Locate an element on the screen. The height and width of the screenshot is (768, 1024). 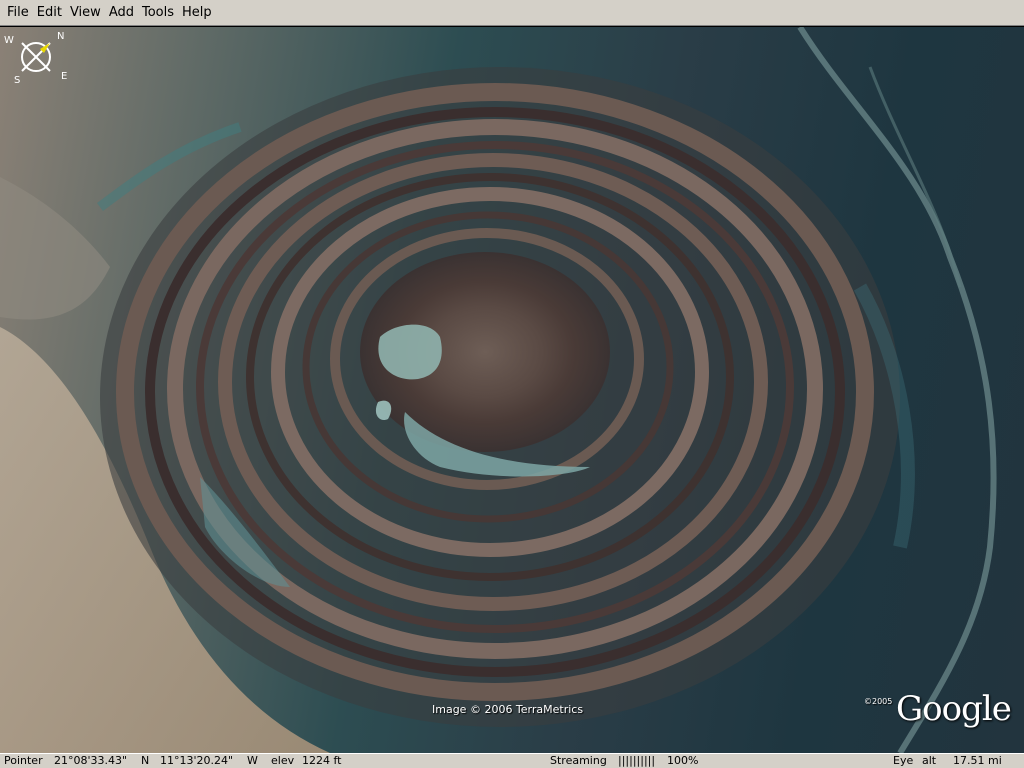
elevation-value: 1224 ft is located at coordinates (322, 760).